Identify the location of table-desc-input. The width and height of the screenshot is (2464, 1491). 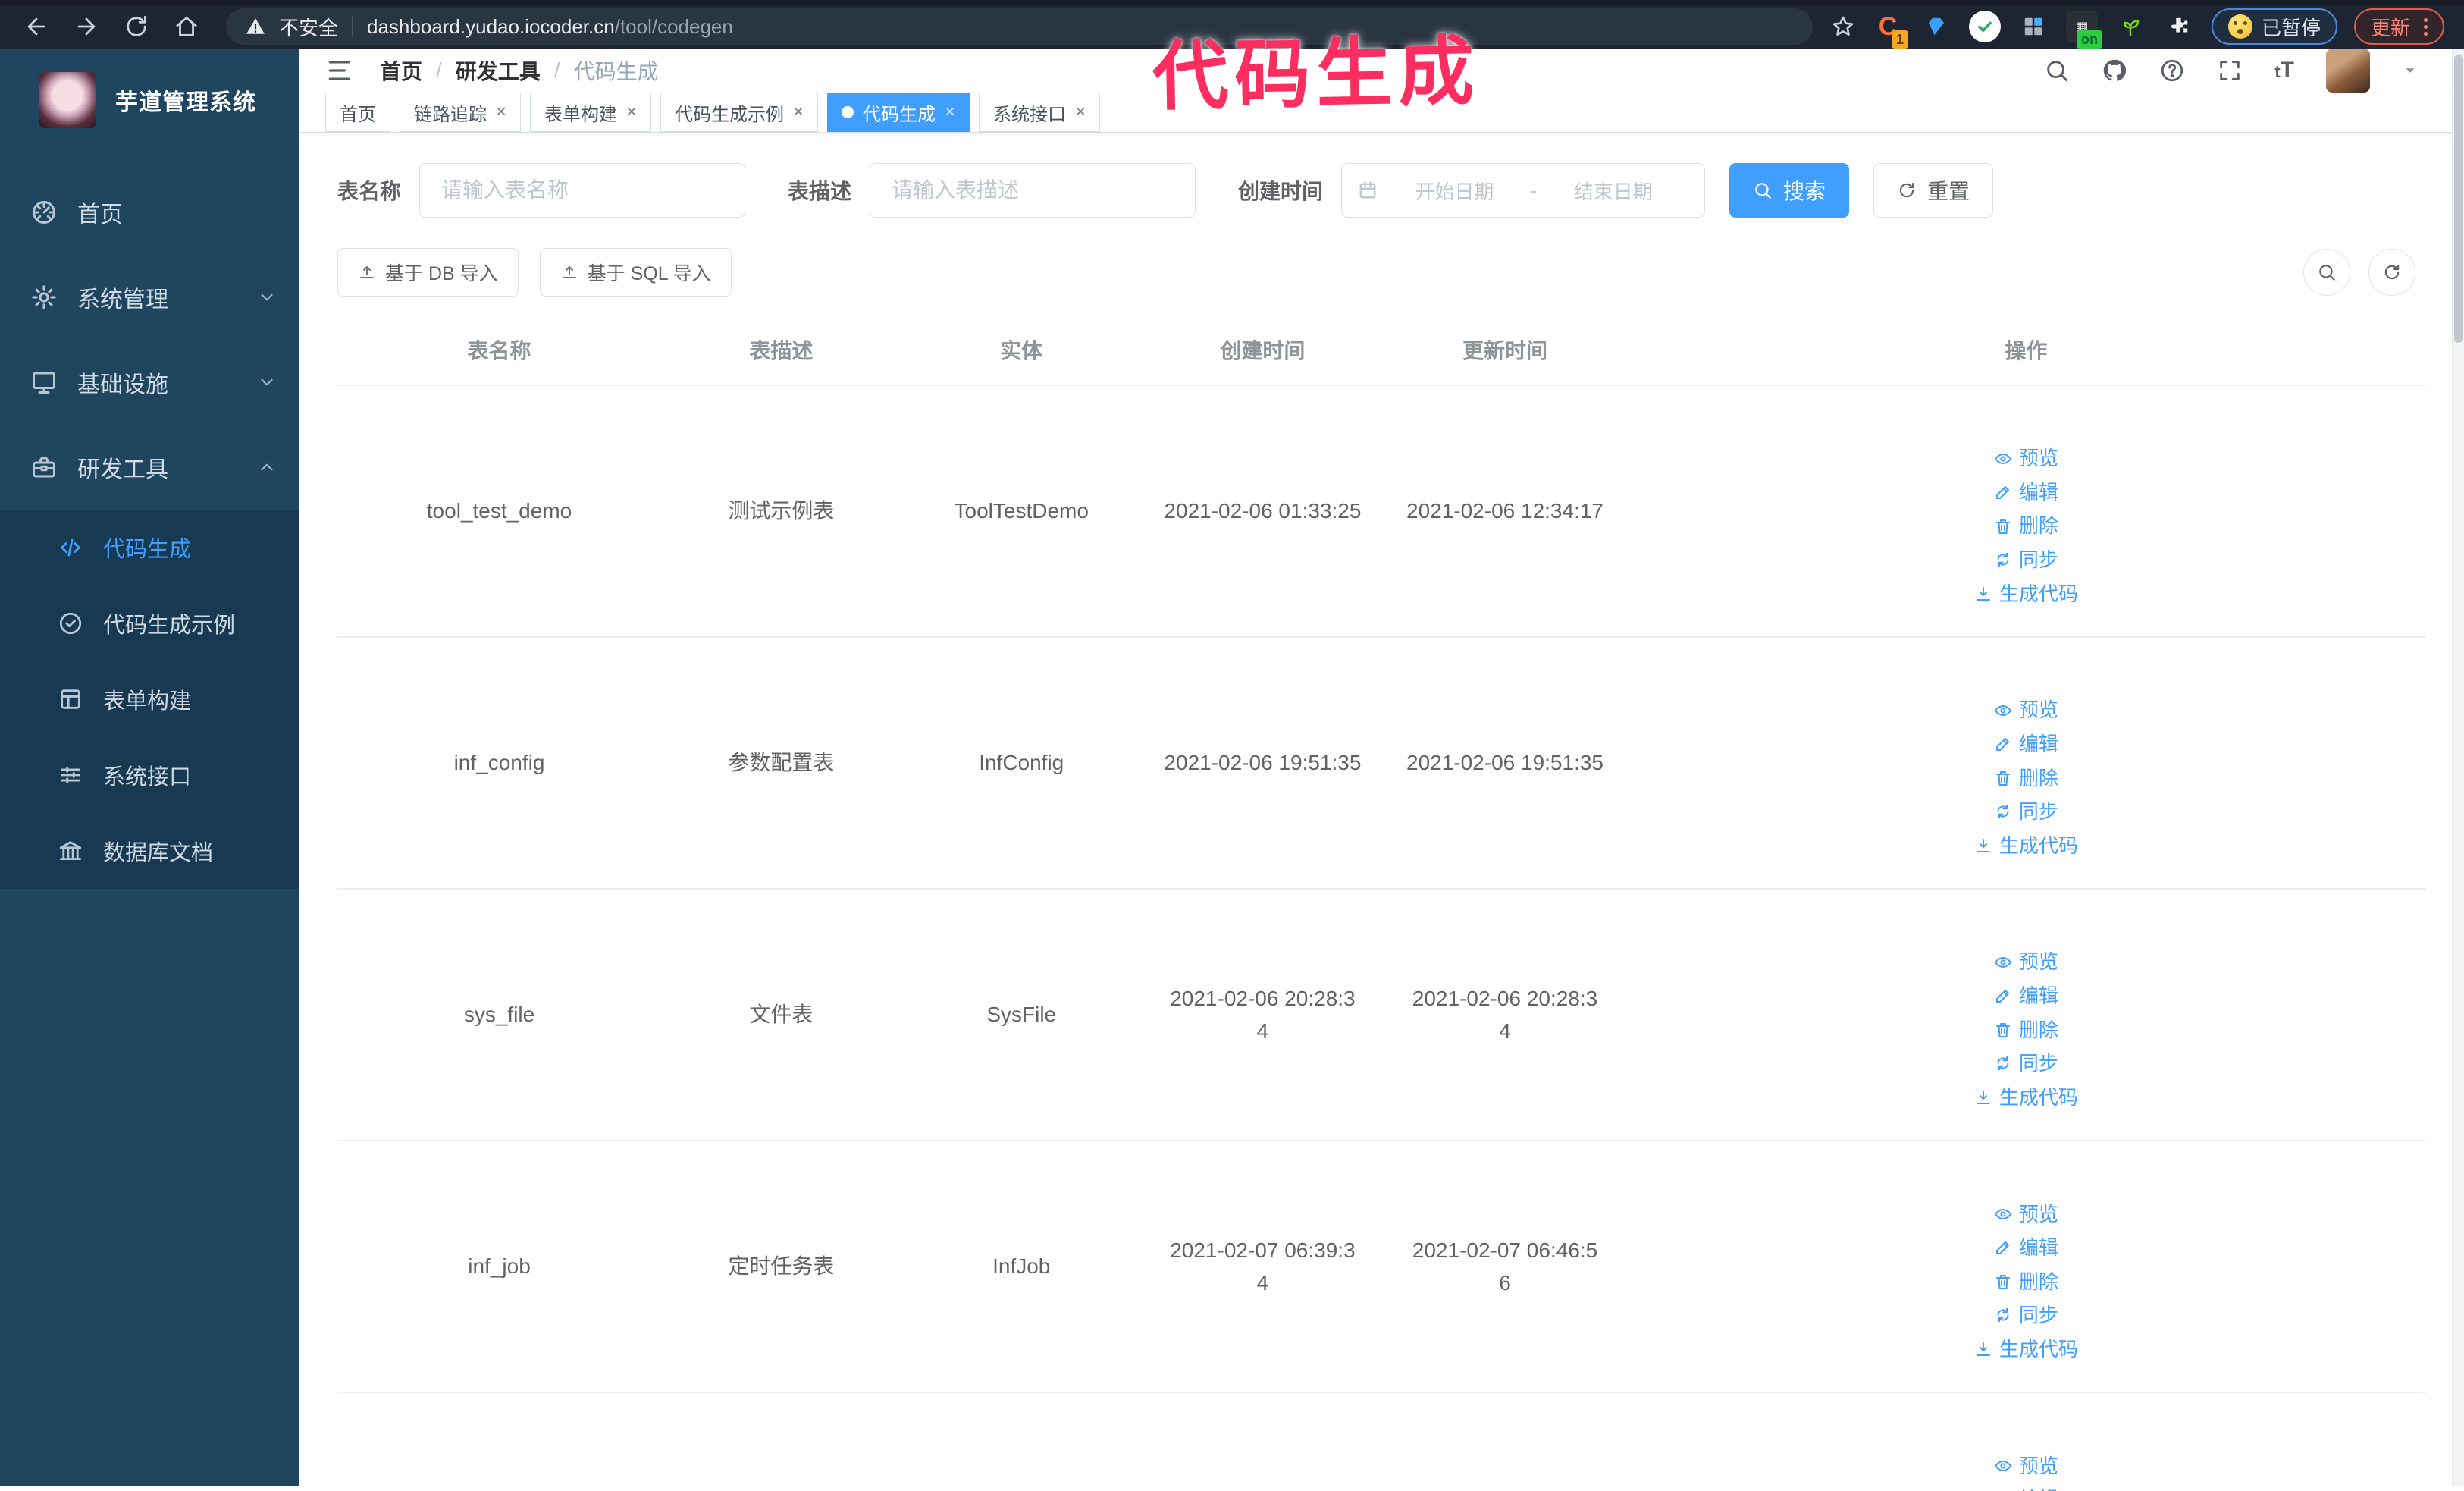
(1033, 190).